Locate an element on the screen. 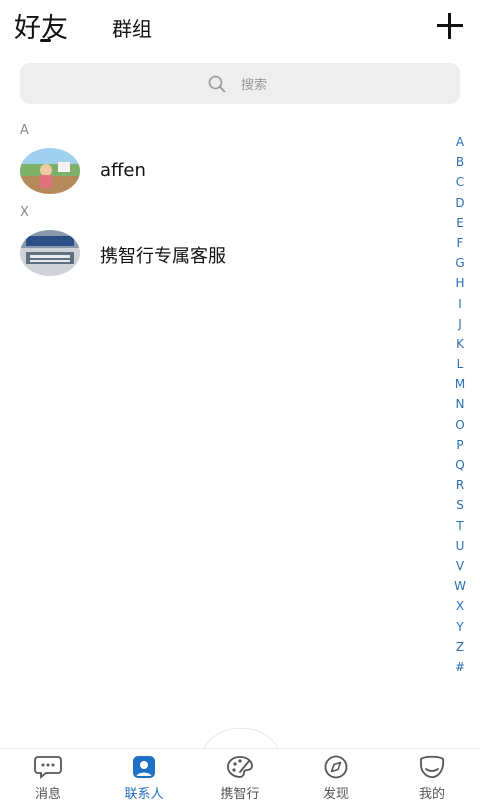 The width and height of the screenshot is (480, 800). profile-icon is located at coordinates (432, 766).